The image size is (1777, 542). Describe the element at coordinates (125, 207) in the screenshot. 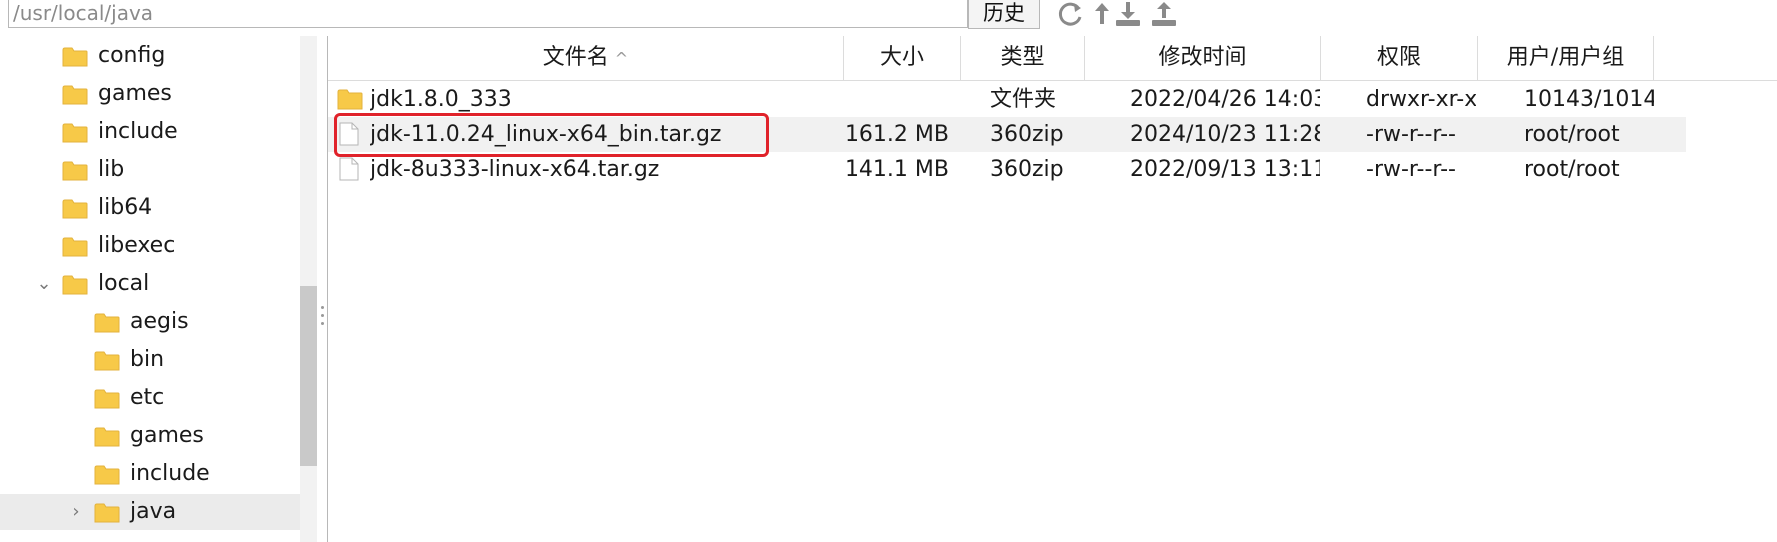

I see `tree-item-label: lib64` at that location.